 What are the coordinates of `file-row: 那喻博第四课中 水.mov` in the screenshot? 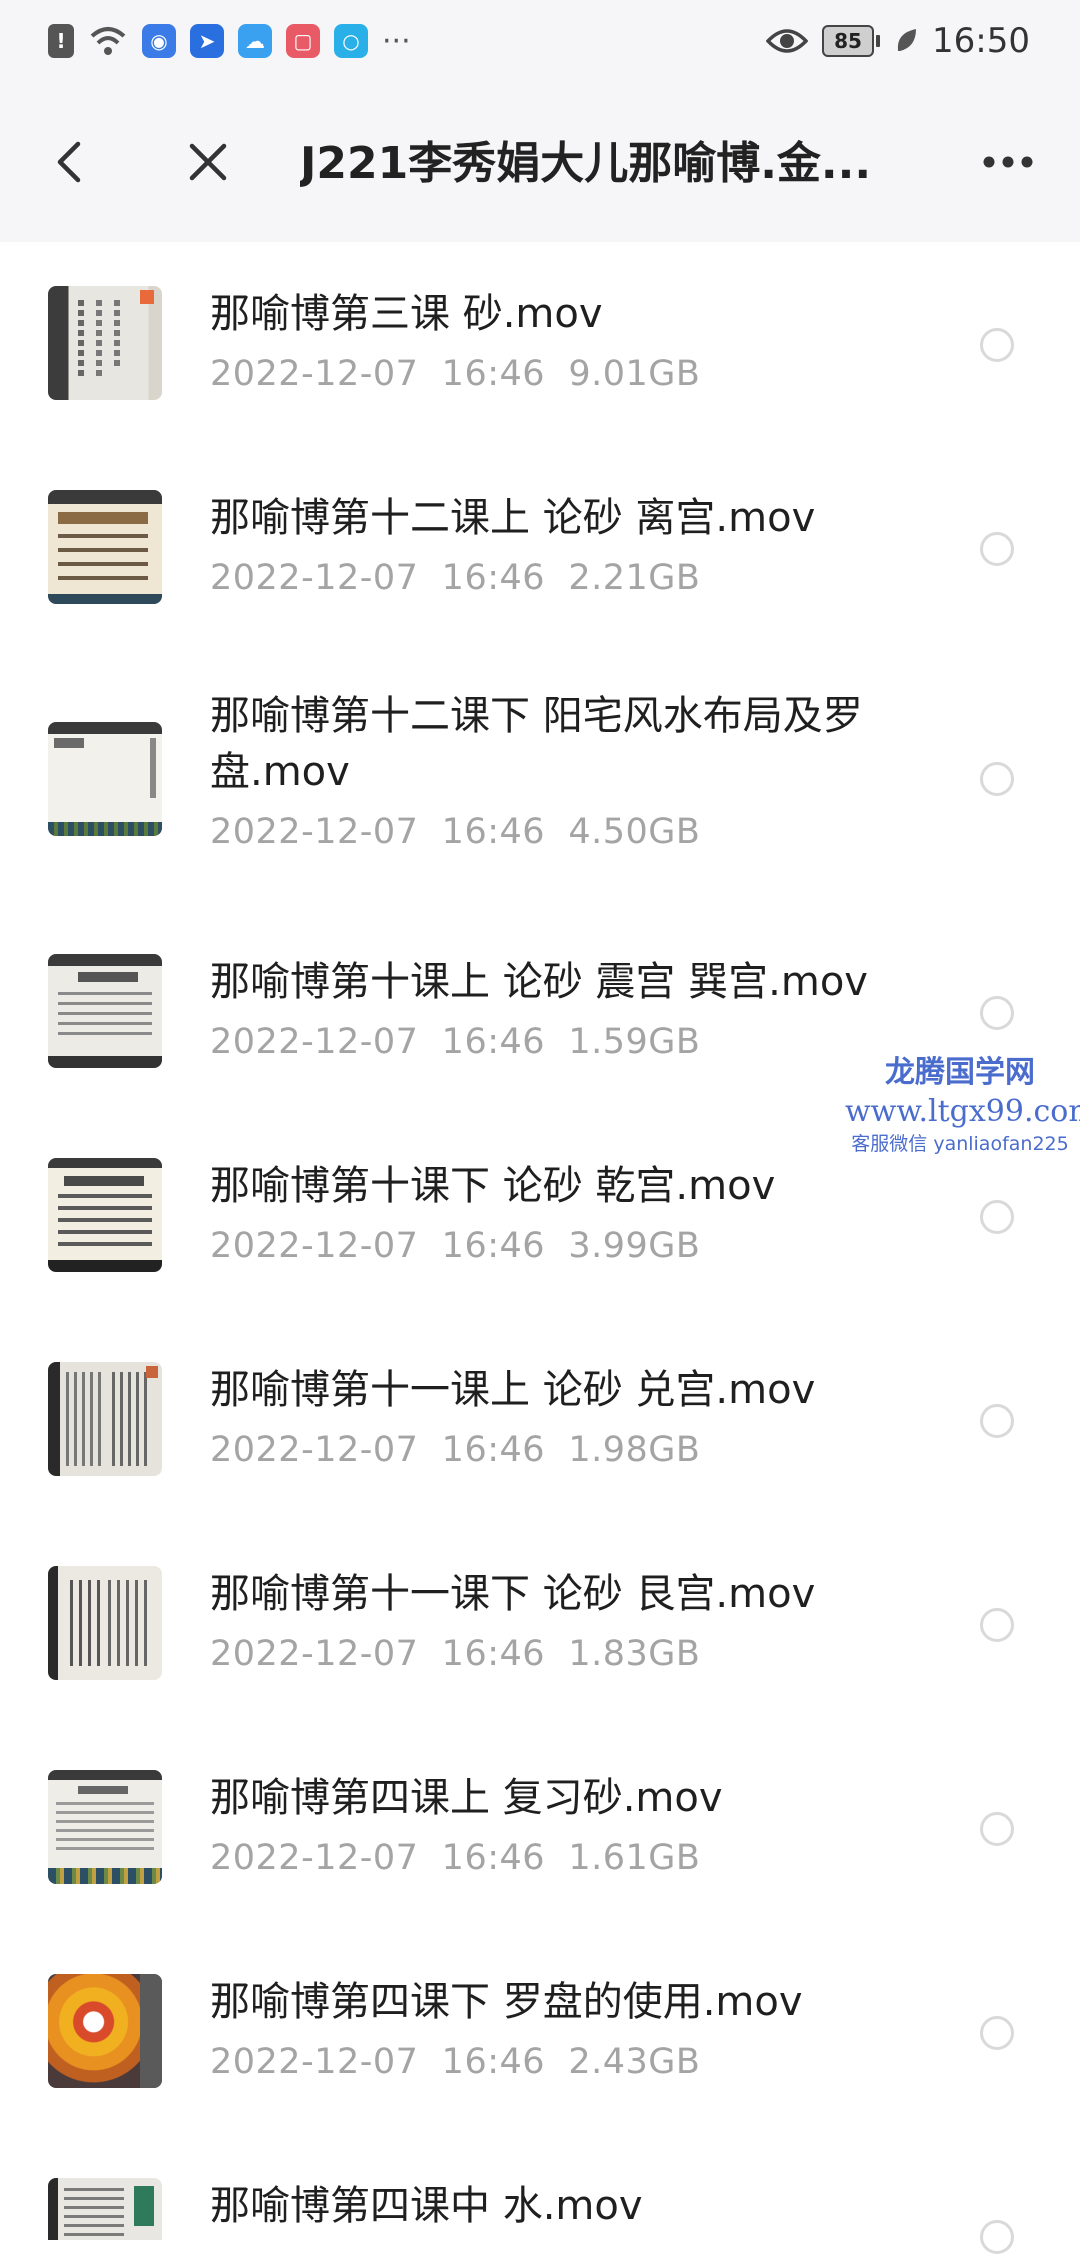 It's located at (540, 2194).